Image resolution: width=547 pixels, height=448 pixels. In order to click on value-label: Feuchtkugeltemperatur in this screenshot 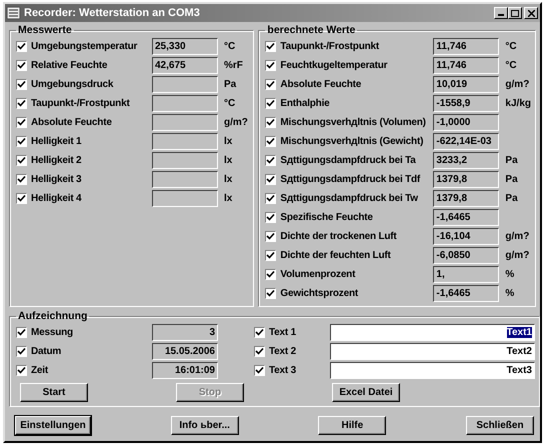, I will do `click(334, 65)`.